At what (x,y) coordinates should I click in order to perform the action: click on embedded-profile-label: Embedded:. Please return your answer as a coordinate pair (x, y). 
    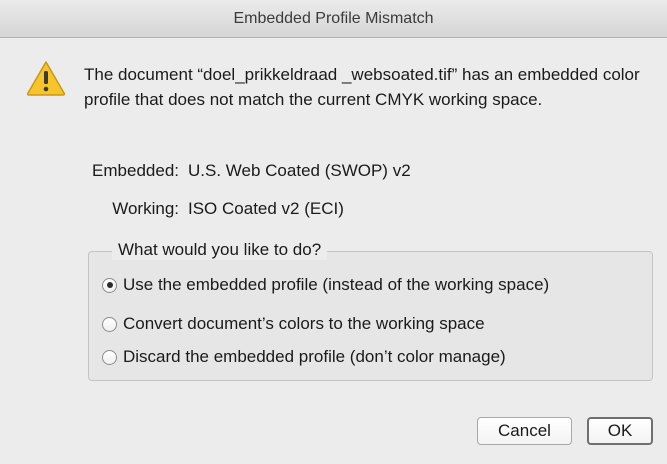
    Looking at the image, I should click on (135, 170).